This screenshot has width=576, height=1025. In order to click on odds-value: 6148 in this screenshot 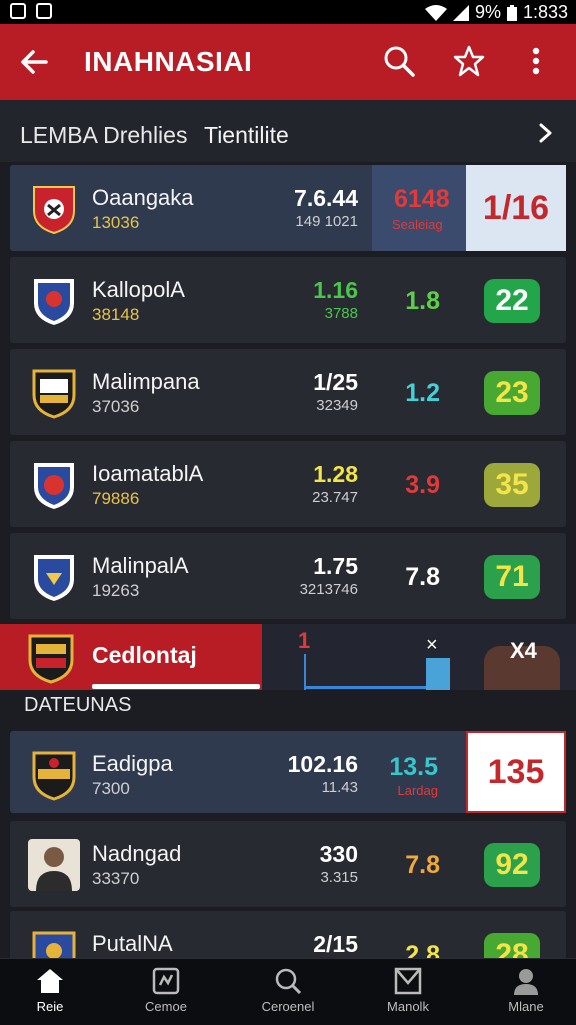, I will do `click(422, 199)`.